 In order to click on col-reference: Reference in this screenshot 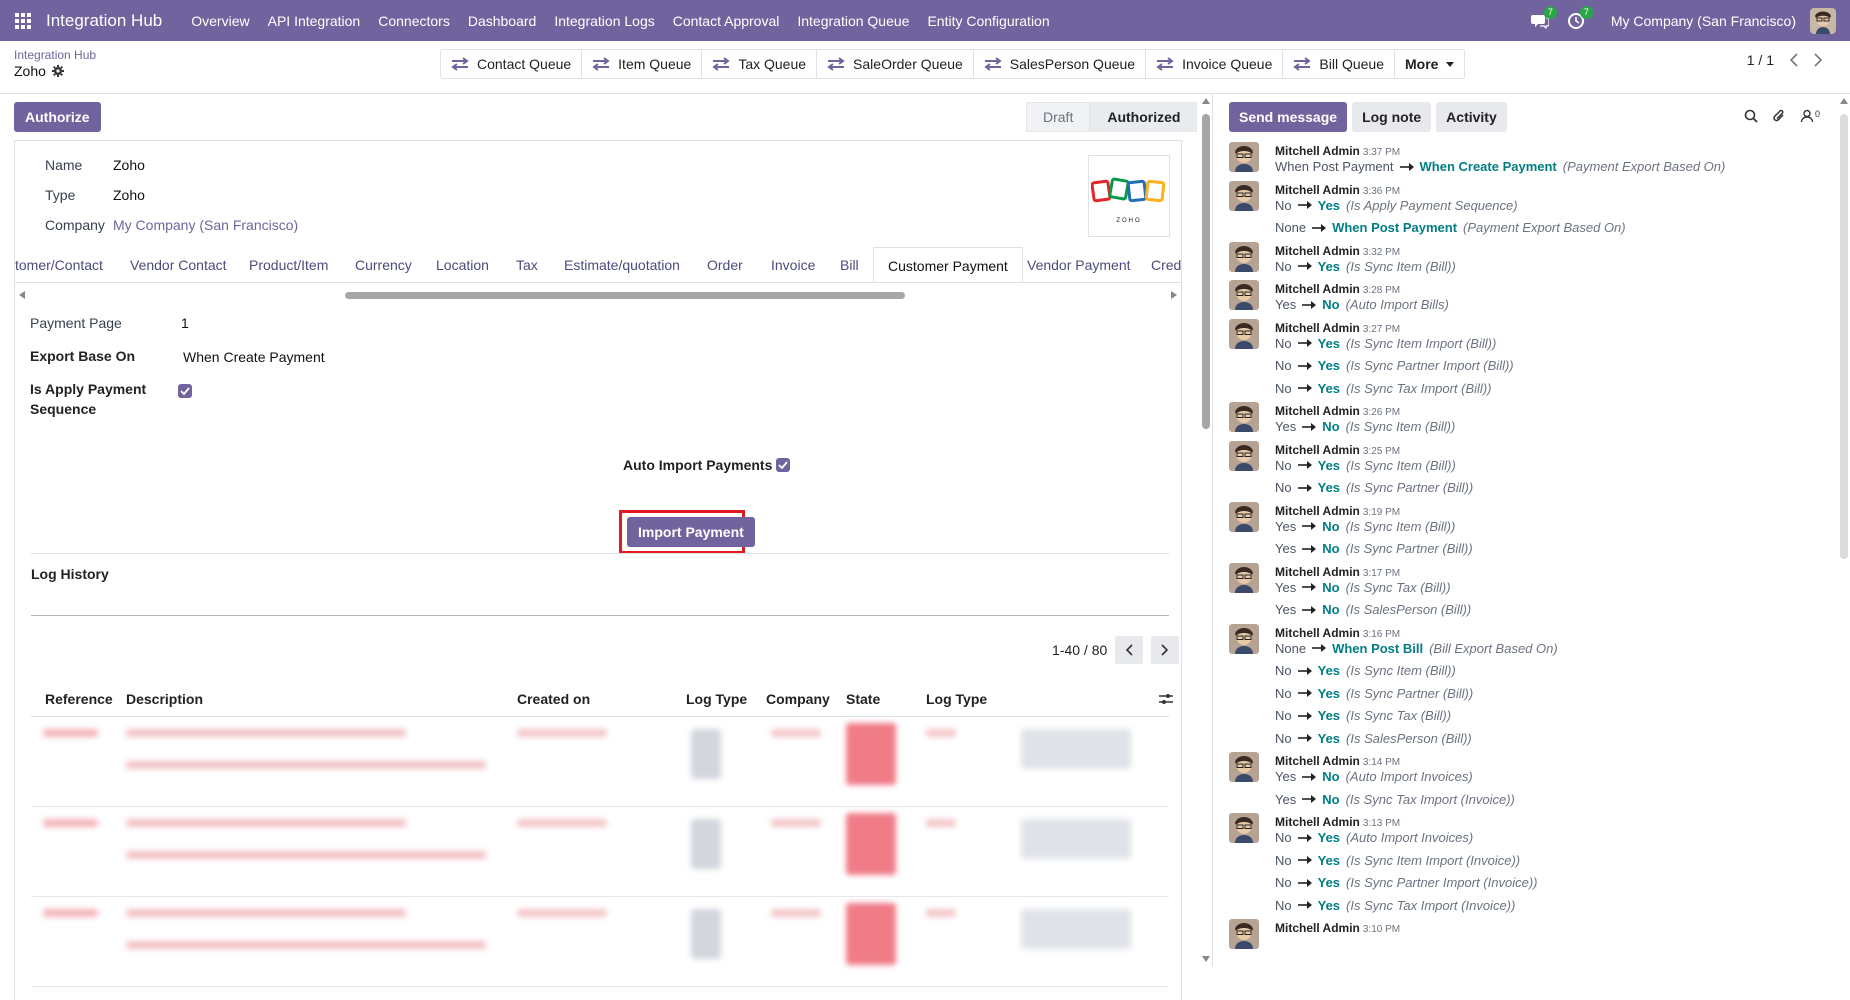, I will do `click(79, 699)`.